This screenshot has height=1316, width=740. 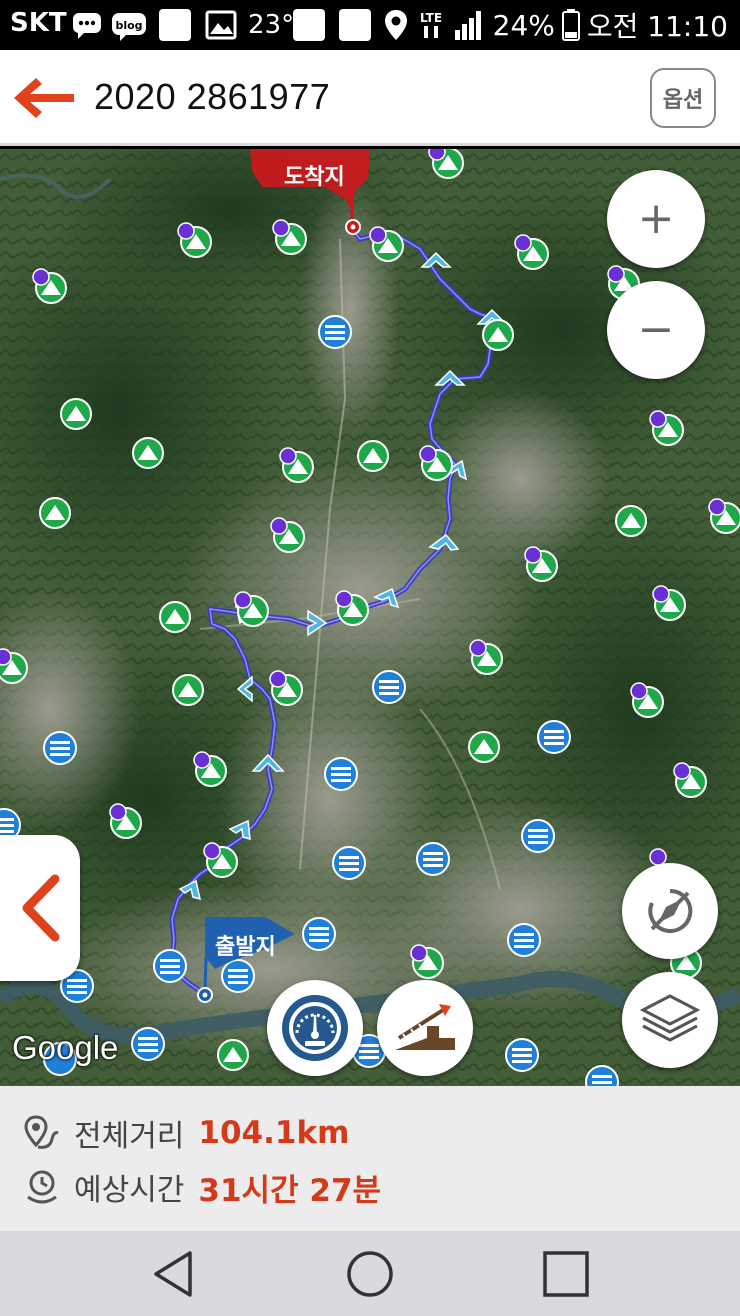 I want to click on app-header: 2020 2861977 옵션, so click(x=370, y=98).